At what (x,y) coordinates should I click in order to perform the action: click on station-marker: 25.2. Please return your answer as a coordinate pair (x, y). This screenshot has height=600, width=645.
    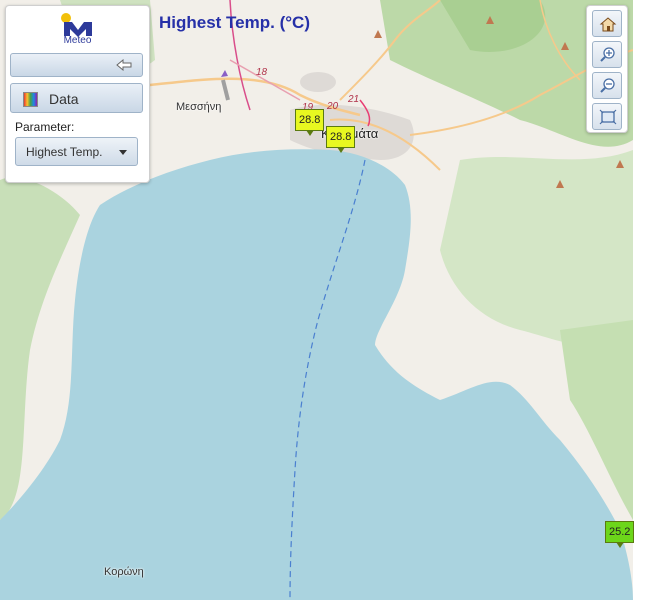
    Looking at the image, I should click on (620, 534).